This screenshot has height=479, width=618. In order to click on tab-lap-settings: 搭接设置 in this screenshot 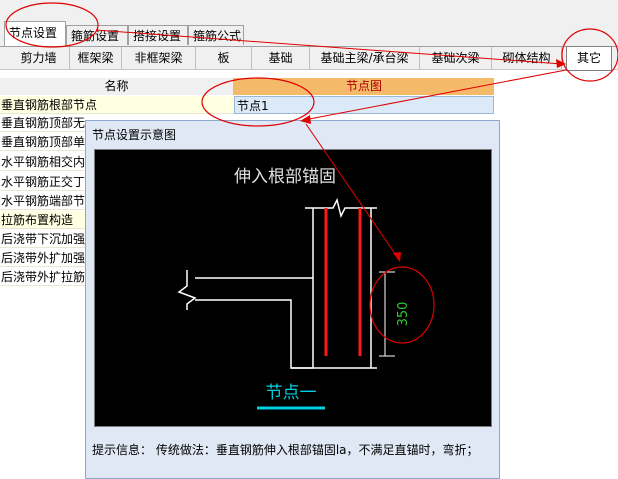, I will do `click(158, 35)`.